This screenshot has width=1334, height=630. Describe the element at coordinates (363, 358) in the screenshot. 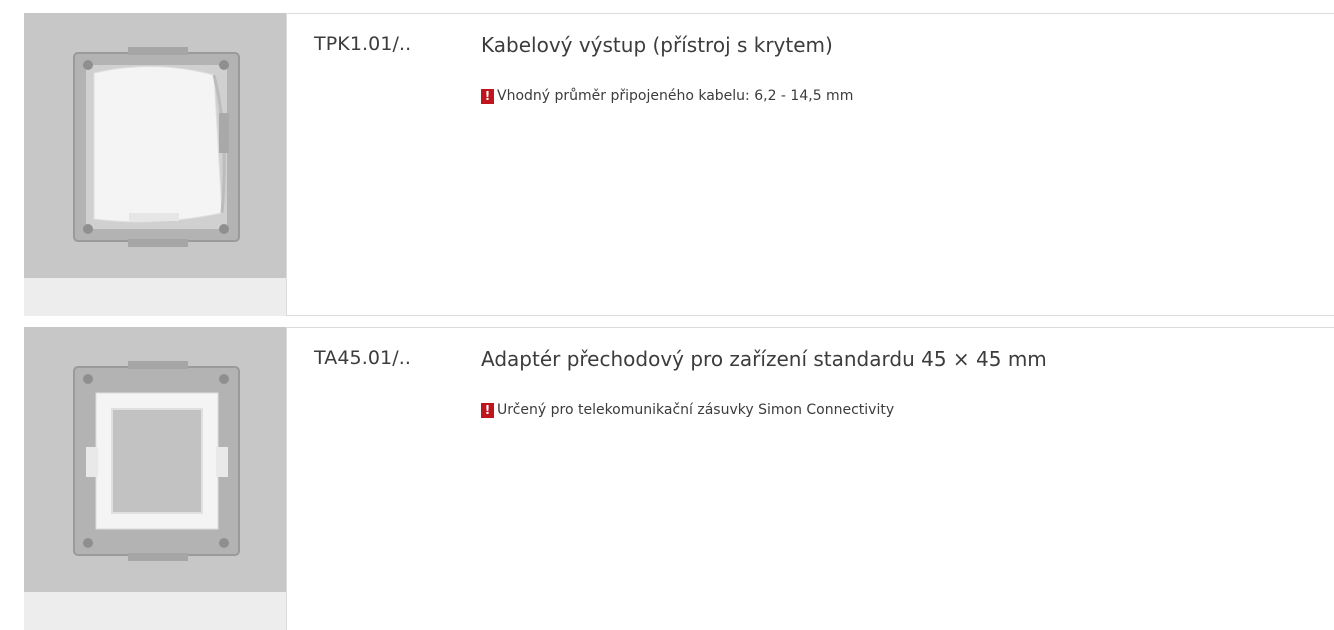

I see `product-code: TA45.01/..` at that location.